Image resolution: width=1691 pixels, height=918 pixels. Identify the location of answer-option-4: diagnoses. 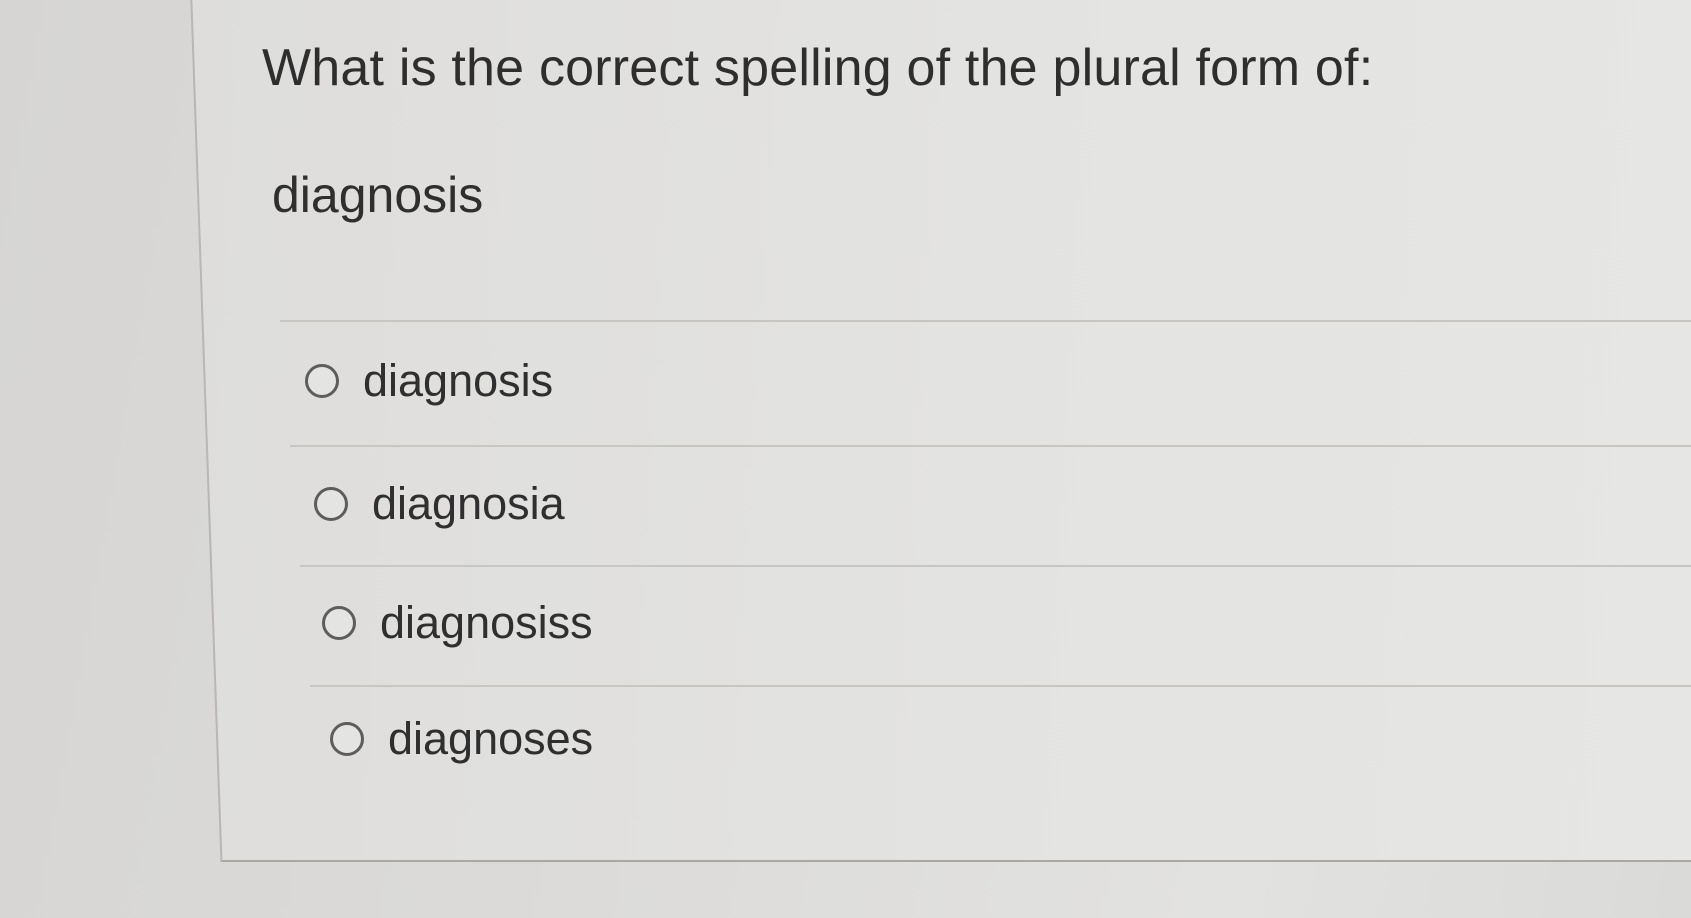
(461, 739).